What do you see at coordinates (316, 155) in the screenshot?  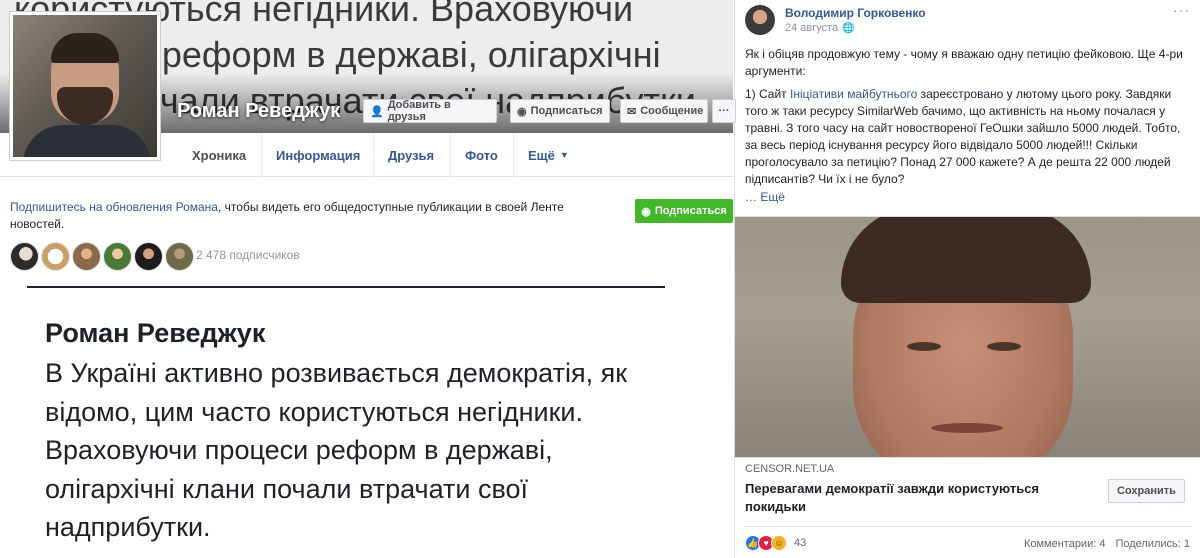 I see `tab-about: Информация` at bounding box center [316, 155].